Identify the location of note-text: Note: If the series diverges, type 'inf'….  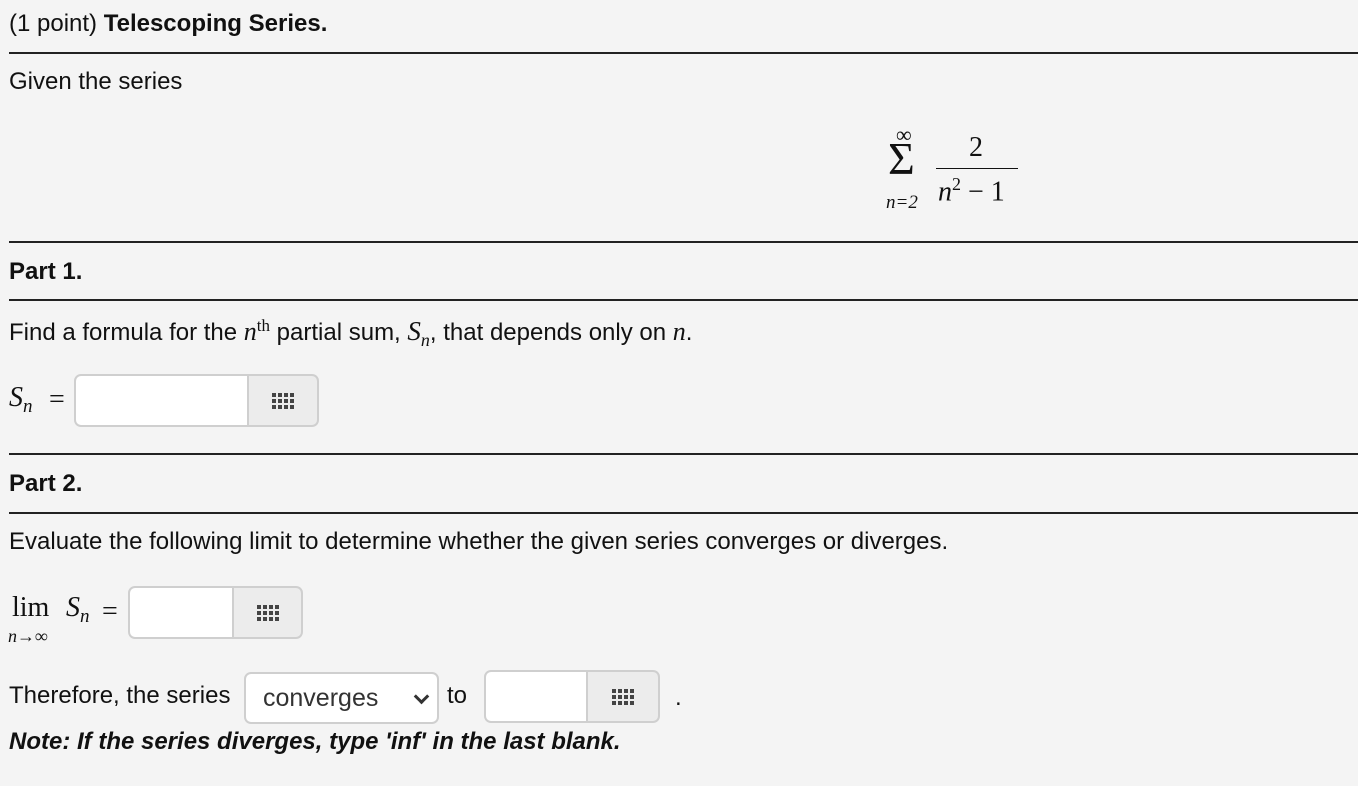
(315, 741).